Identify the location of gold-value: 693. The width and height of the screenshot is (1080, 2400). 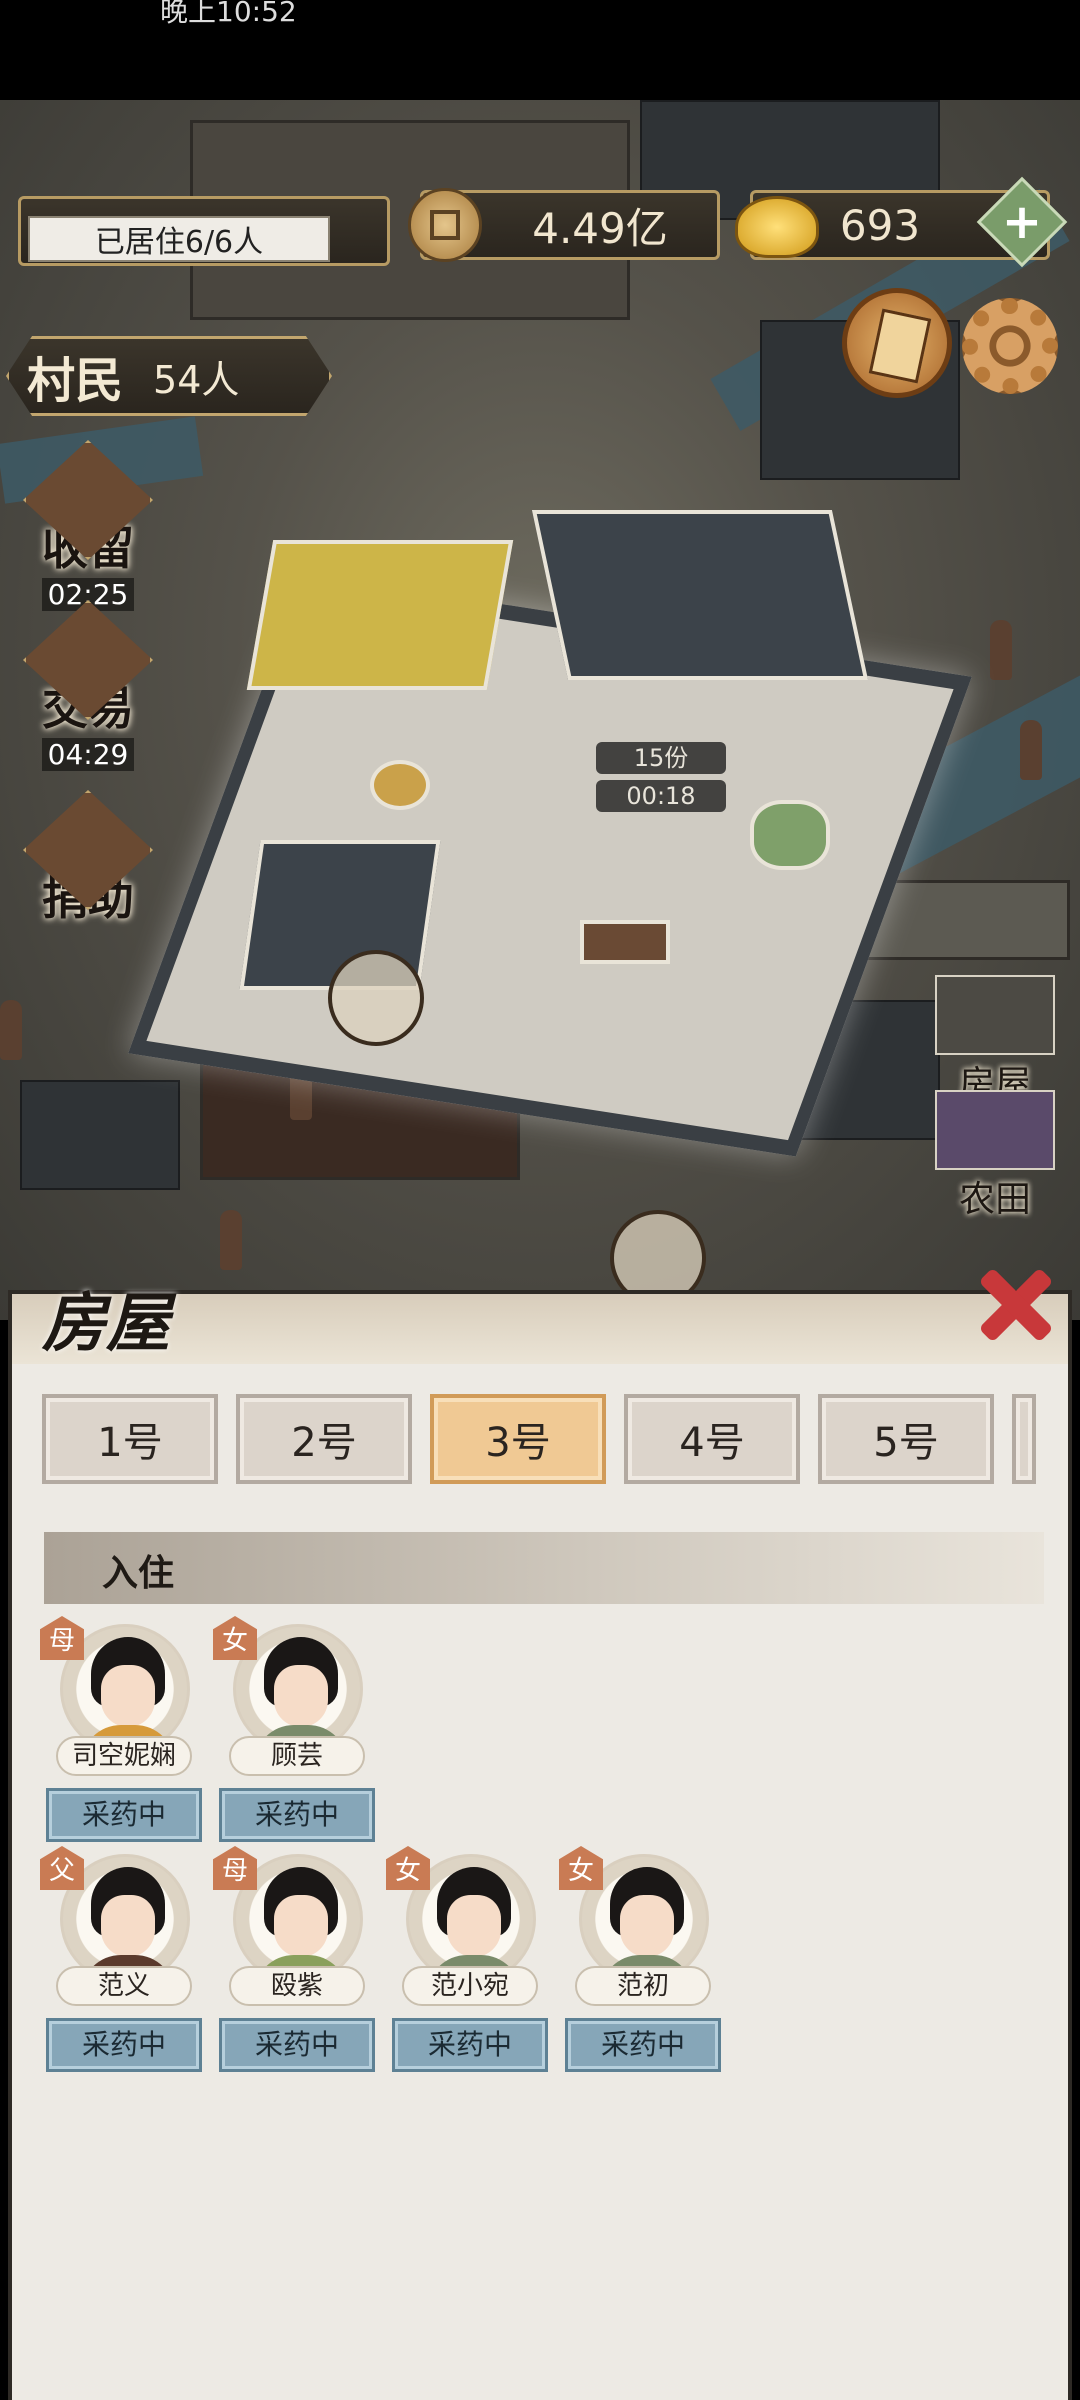
(880, 225).